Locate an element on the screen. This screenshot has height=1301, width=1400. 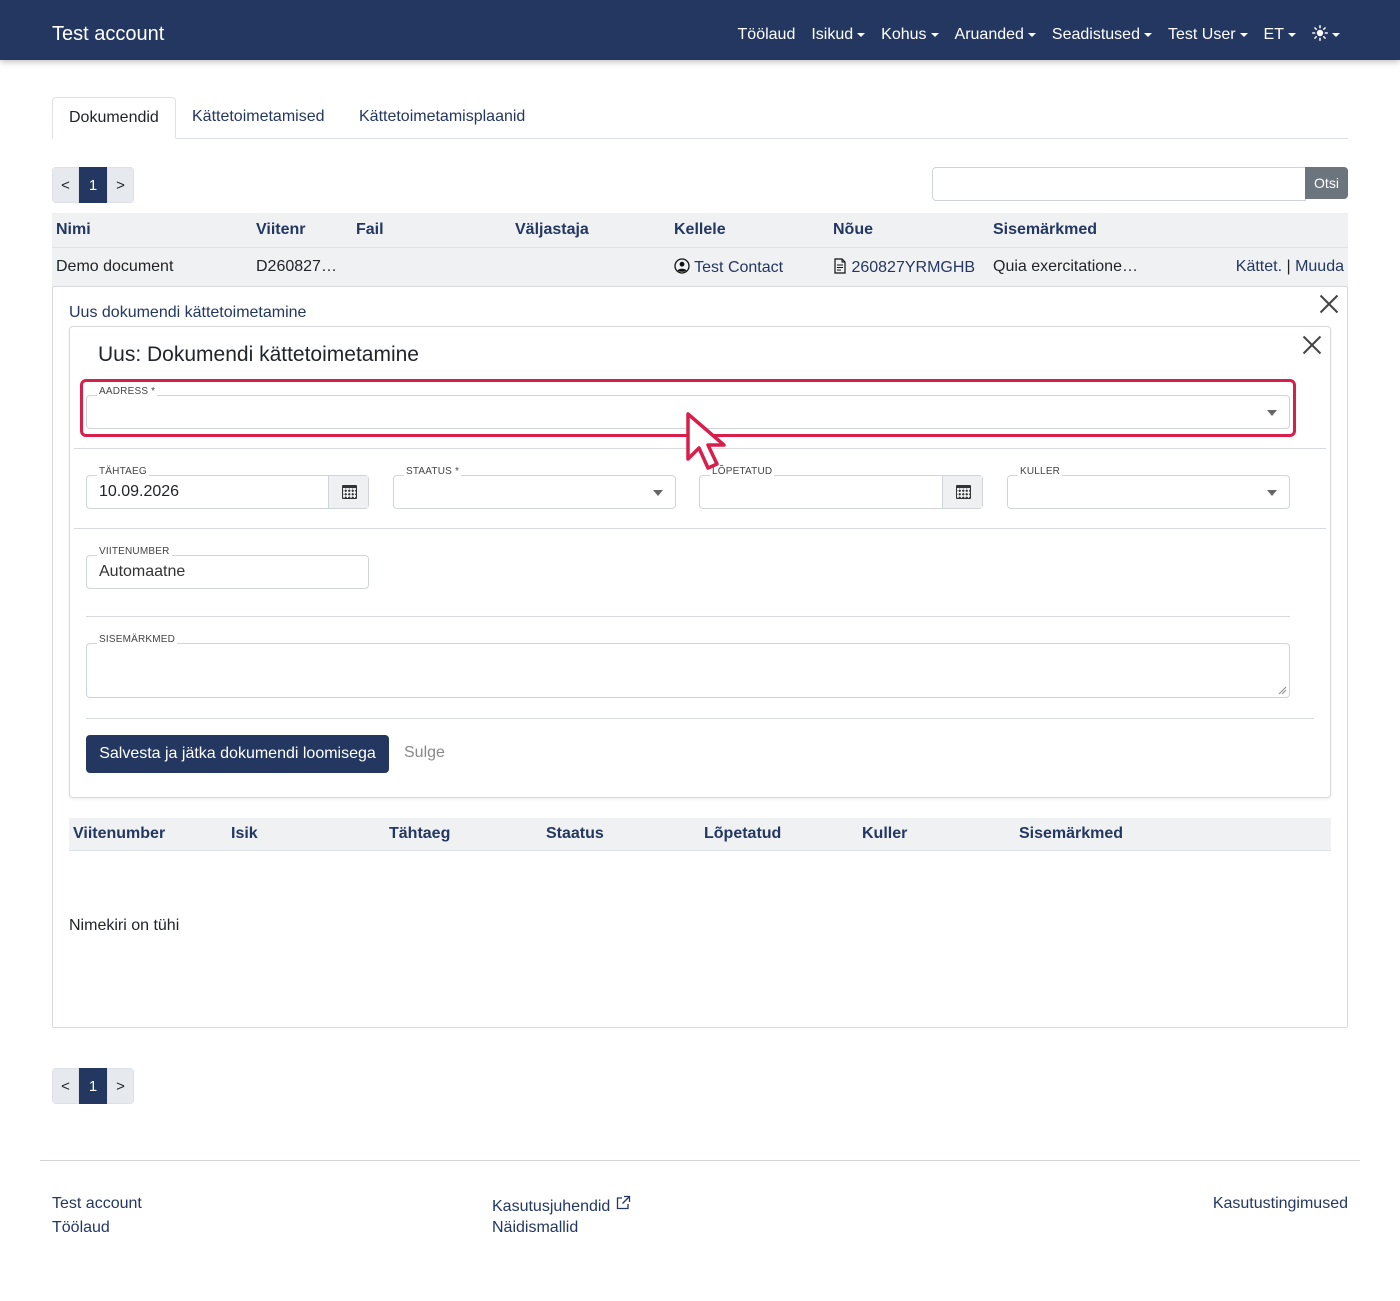
column-header: Kellele is located at coordinates (700, 230).